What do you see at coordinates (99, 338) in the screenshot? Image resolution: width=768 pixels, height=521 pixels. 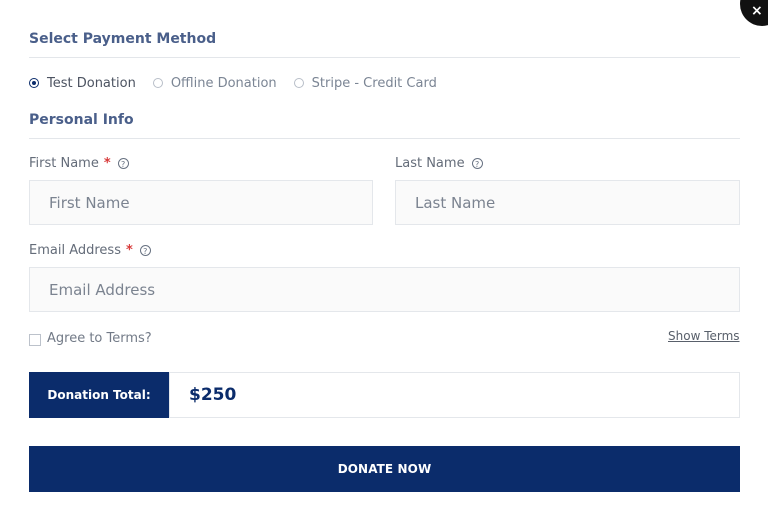 I see `agree-terms-label: Agree to Terms?` at bounding box center [99, 338].